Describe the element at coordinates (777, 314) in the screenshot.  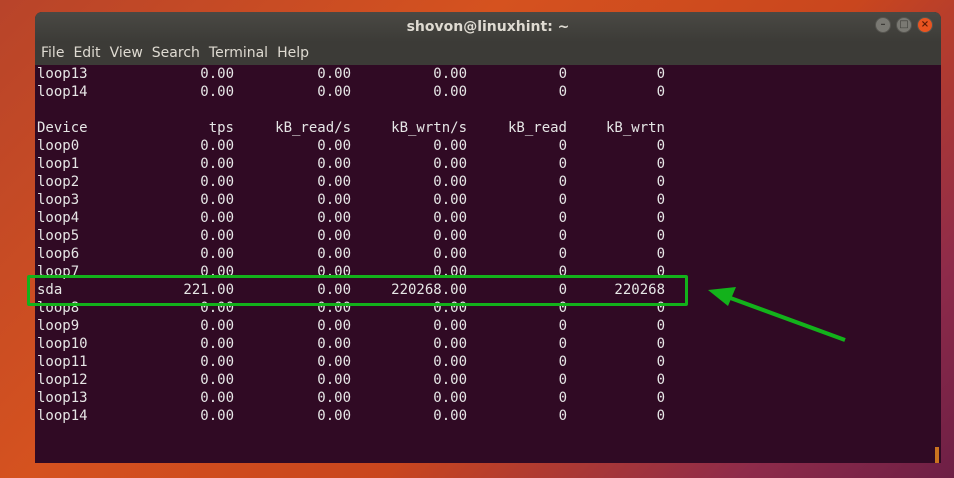
I see `arrow-annotation` at that location.